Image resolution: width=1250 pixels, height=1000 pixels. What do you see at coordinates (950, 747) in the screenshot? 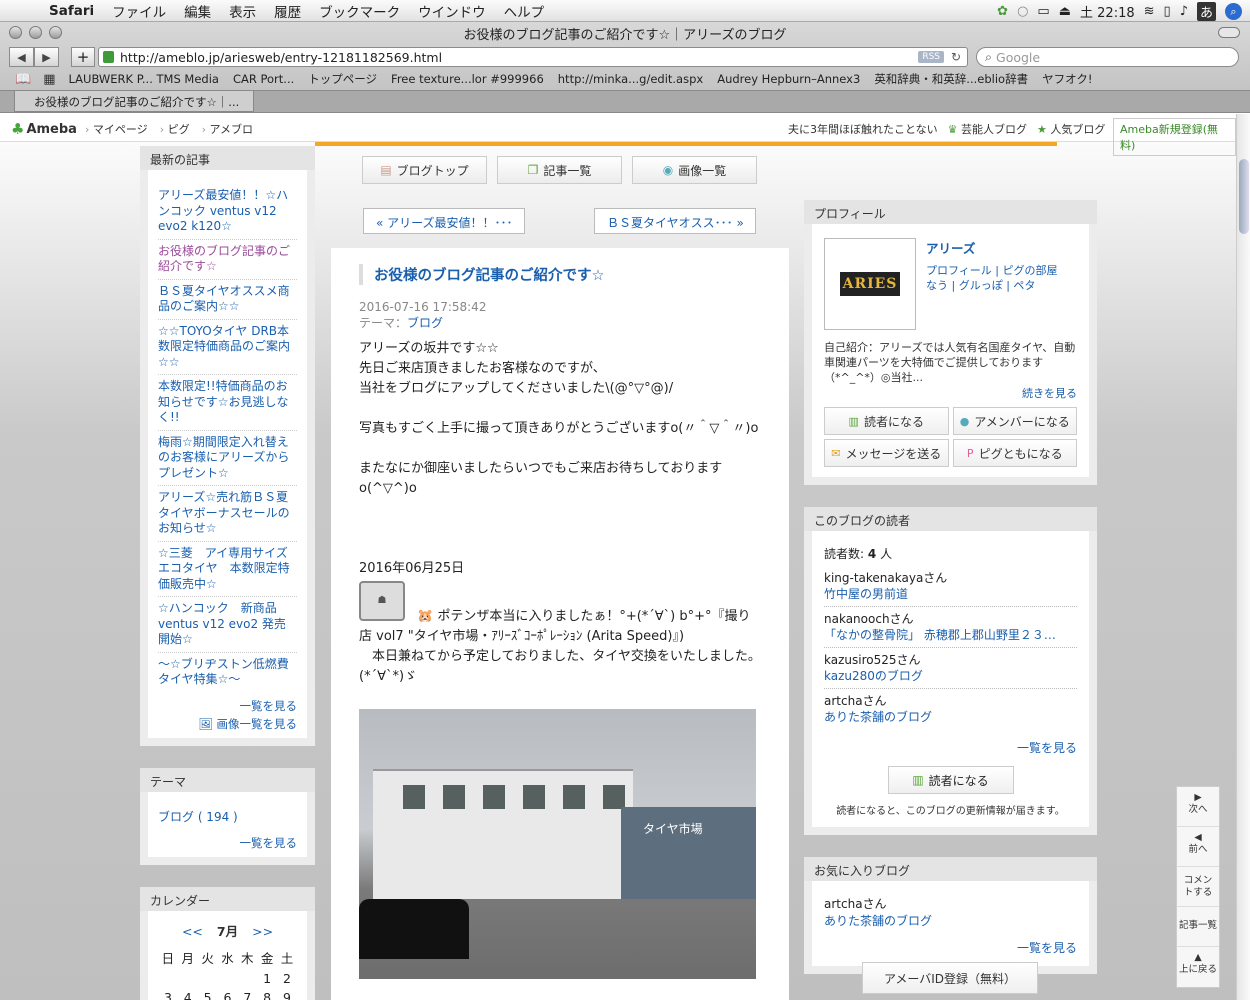
I see `readers-more-link: 一覧を見る` at bounding box center [950, 747].